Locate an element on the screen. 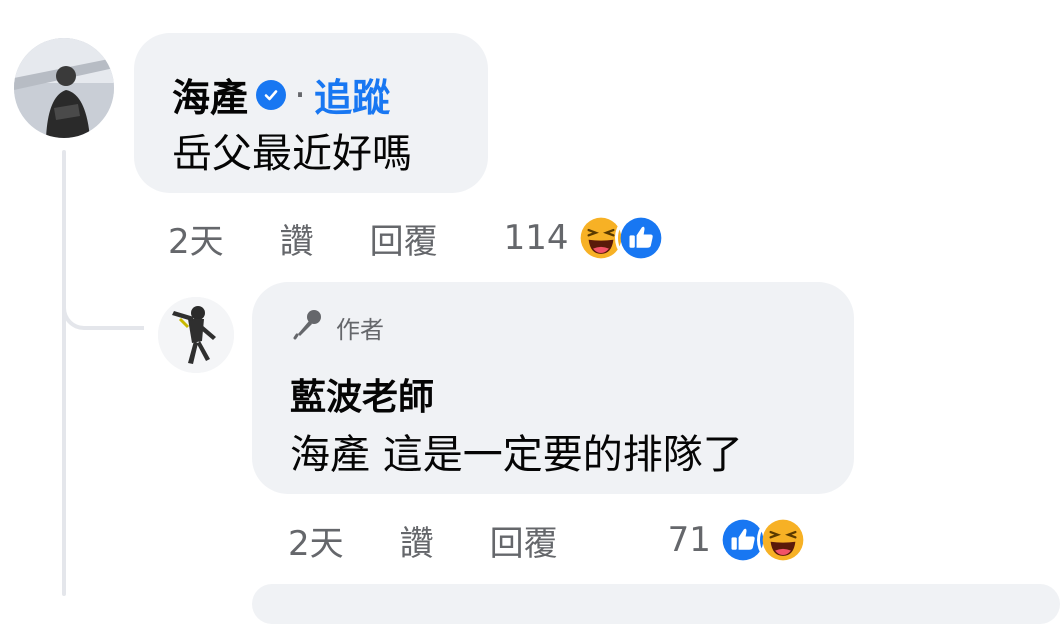 This screenshot has height=624, width=1060. reply-like-button: 讚 is located at coordinates (417, 540).